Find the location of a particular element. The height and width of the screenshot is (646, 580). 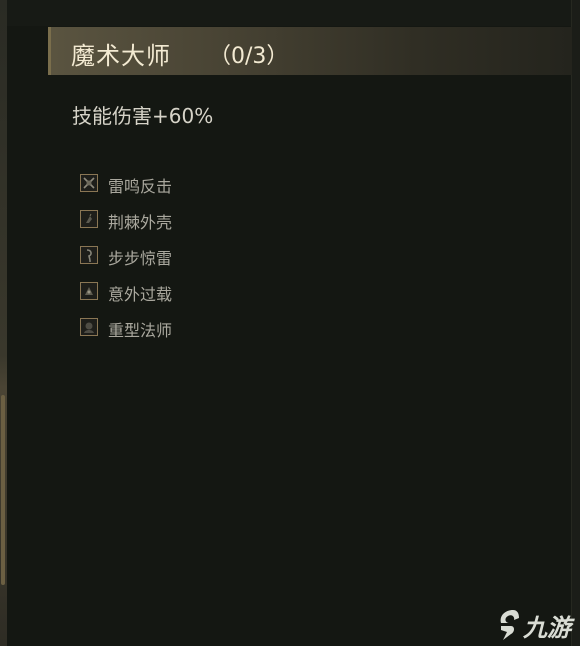

talent-bonus: 技能伤害+60% is located at coordinates (143, 116).